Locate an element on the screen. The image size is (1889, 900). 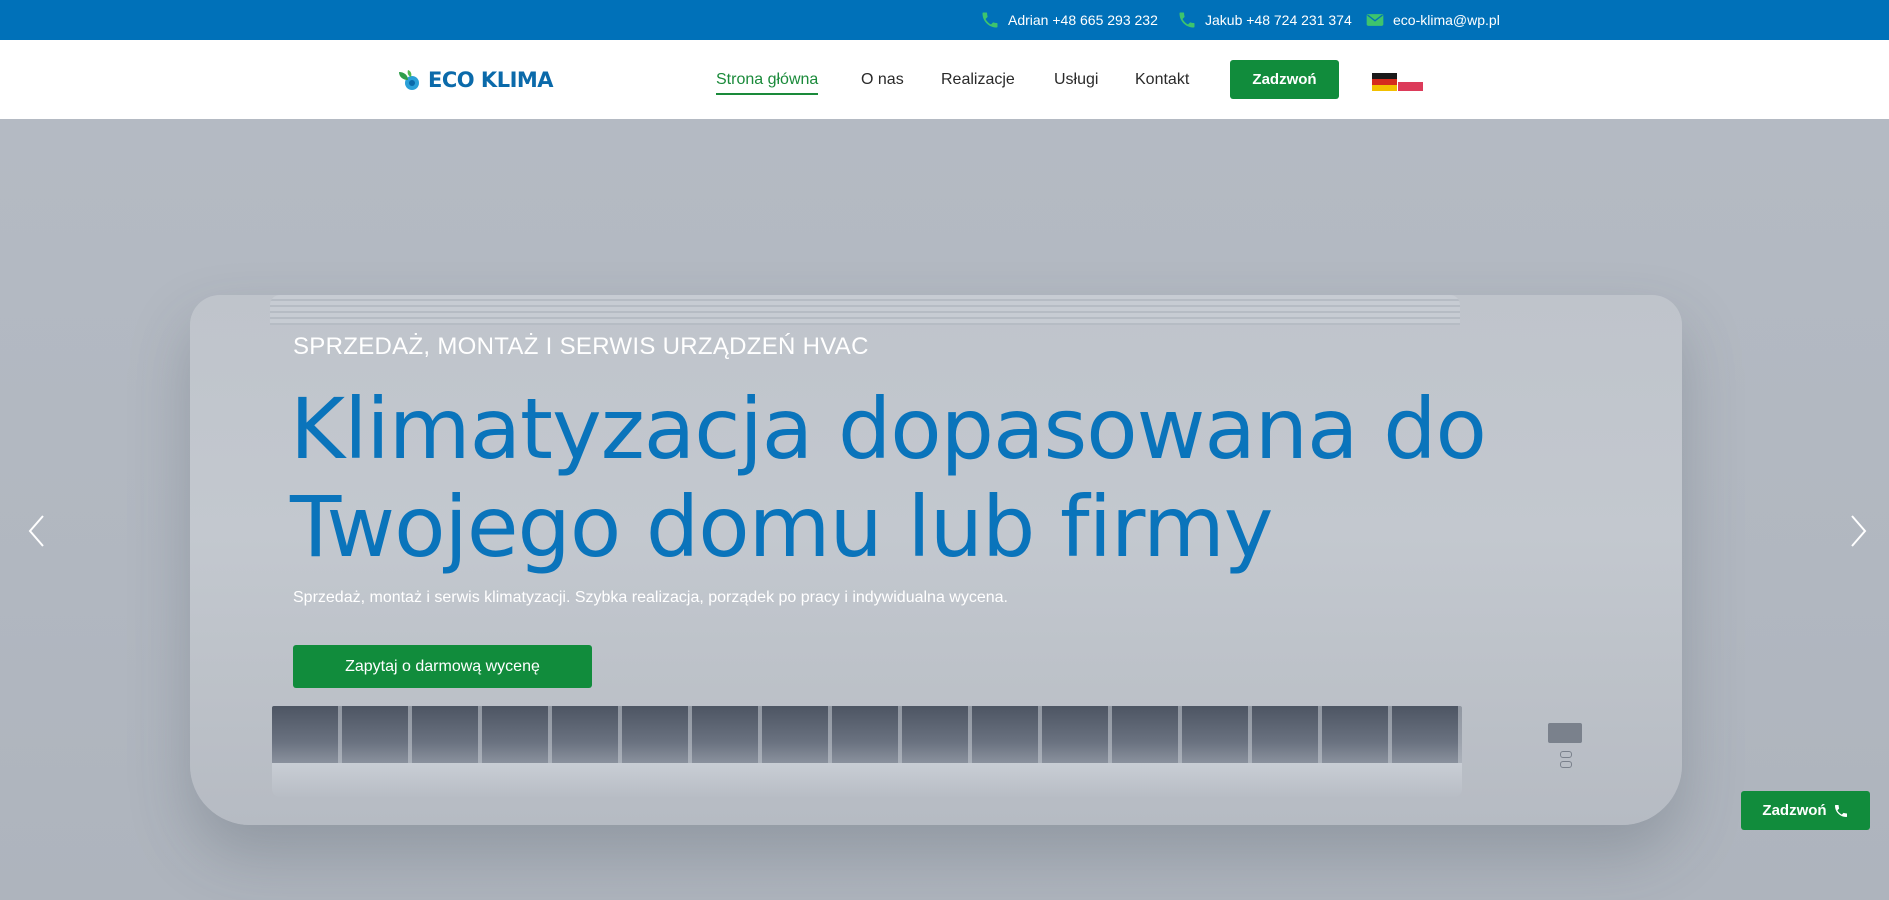
floating-call-button: Zadzwoń is located at coordinates (1805, 810).